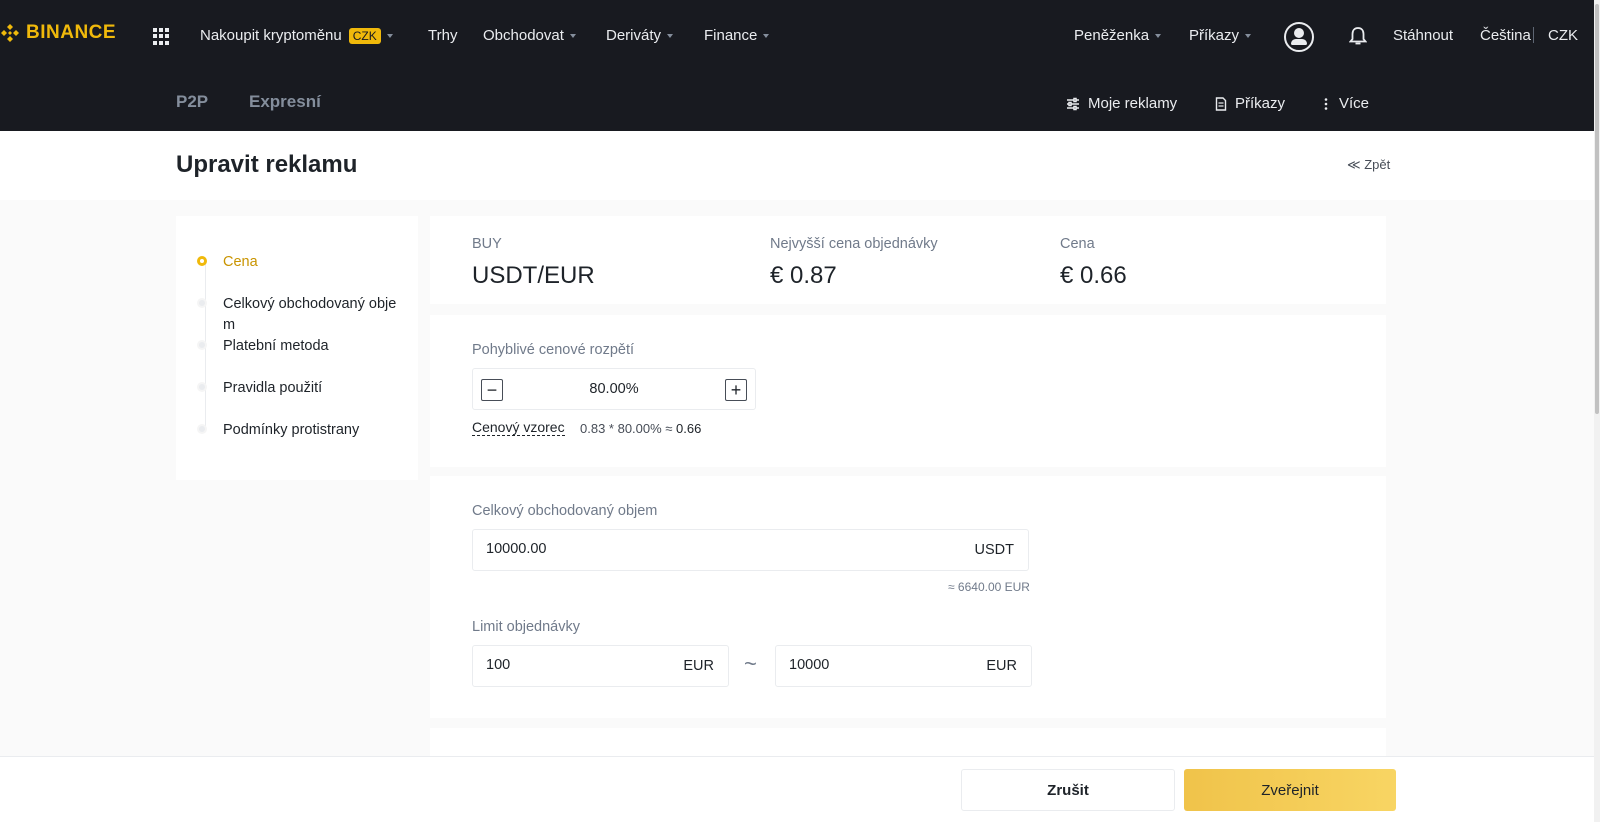 This screenshot has width=1600, height=822. What do you see at coordinates (1001, 666) in the screenshot?
I see `max-limit-unit: EUR` at bounding box center [1001, 666].